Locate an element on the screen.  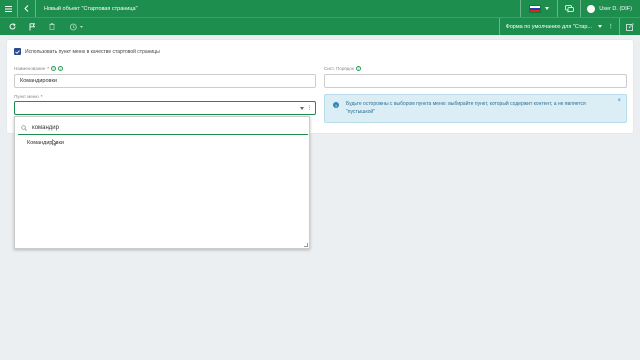
menu-item-select: ⋮ is located at coordinates (165, 108).